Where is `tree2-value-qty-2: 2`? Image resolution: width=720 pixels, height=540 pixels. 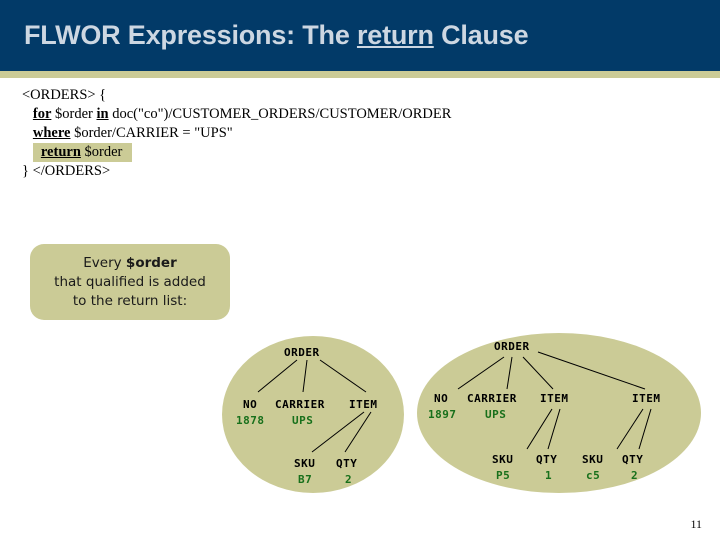
tree2-value-qty-2: 2 is located at coordinates (635, 475).